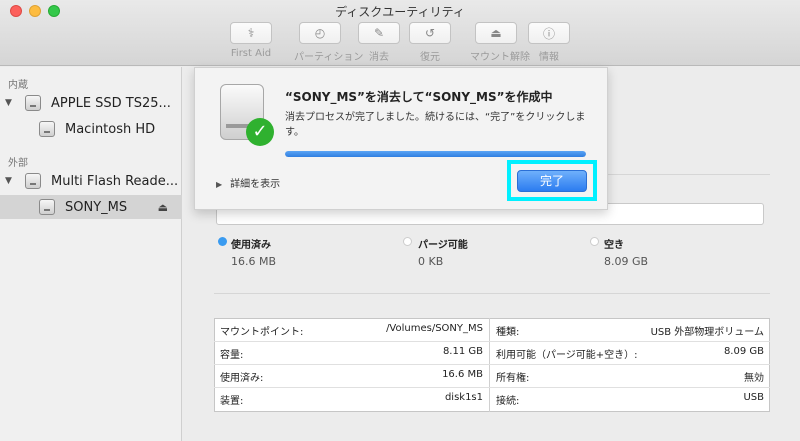 Image resolution: width=800 pixels, height=441 pixels. Describe the element at coordinates (232, 355) in the screenshot. I see `info-key: 容量:` at that location.